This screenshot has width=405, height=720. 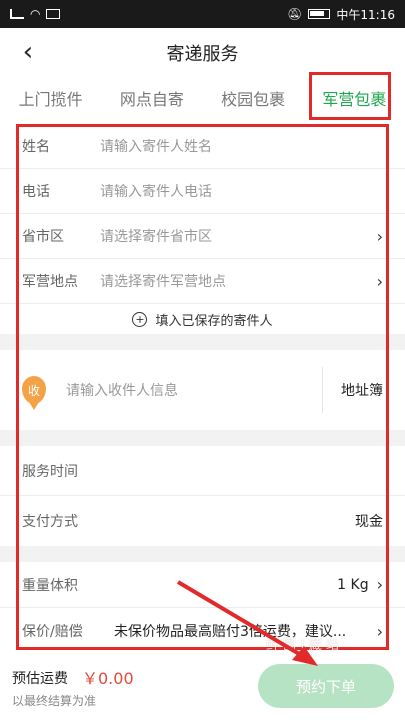 I want to click on tab-military-parcel: 军营包裹, so click(x=354, y=100).